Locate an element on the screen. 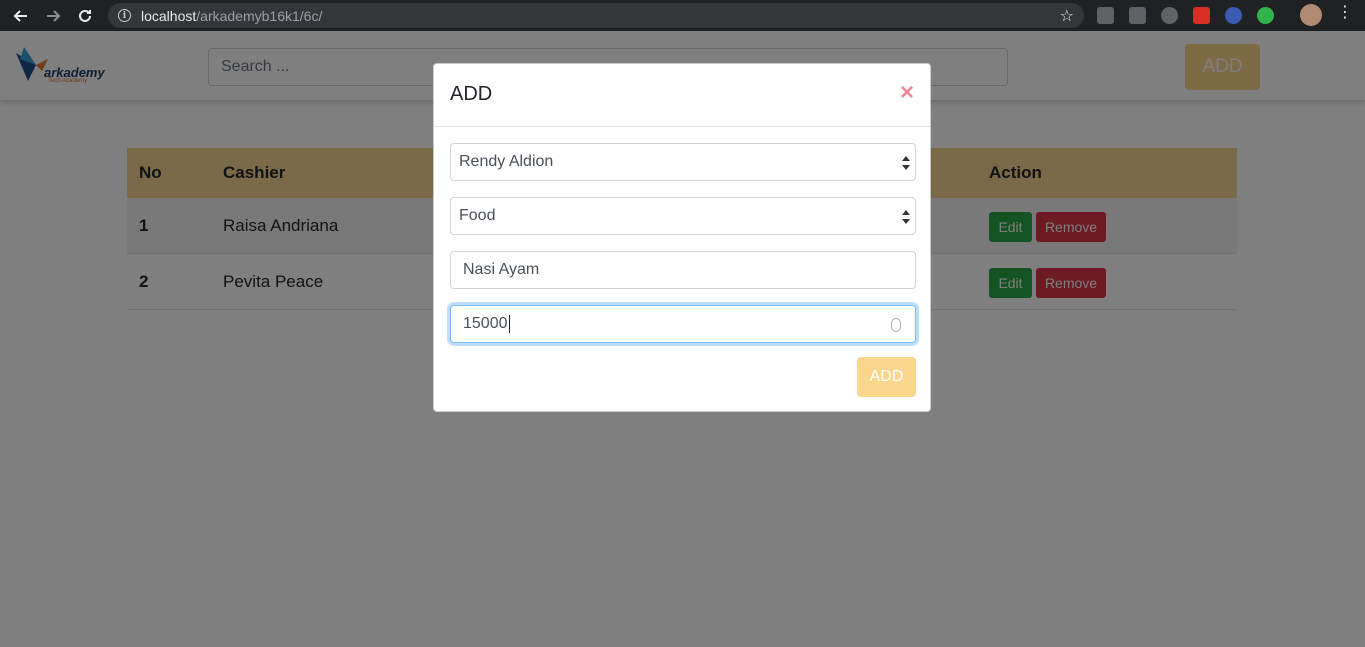 This screenshot has height=647, width=1365. modal-title: ADD is located at coordinates (471, 94).